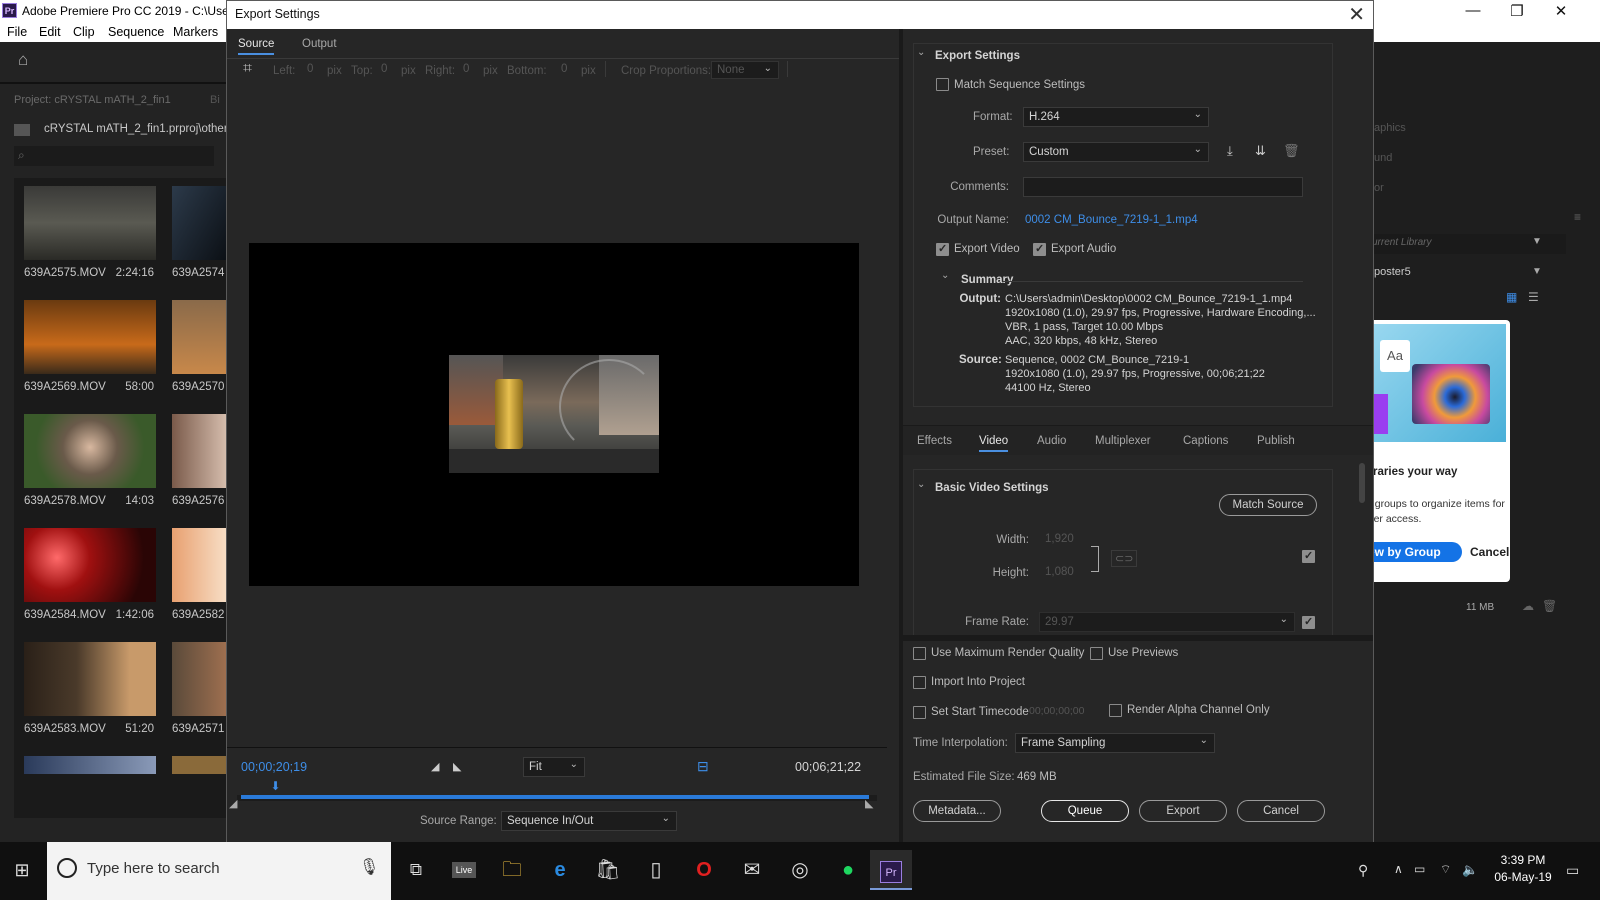  I want to click on set-out-point-icon: ◣, so click(457, 766).